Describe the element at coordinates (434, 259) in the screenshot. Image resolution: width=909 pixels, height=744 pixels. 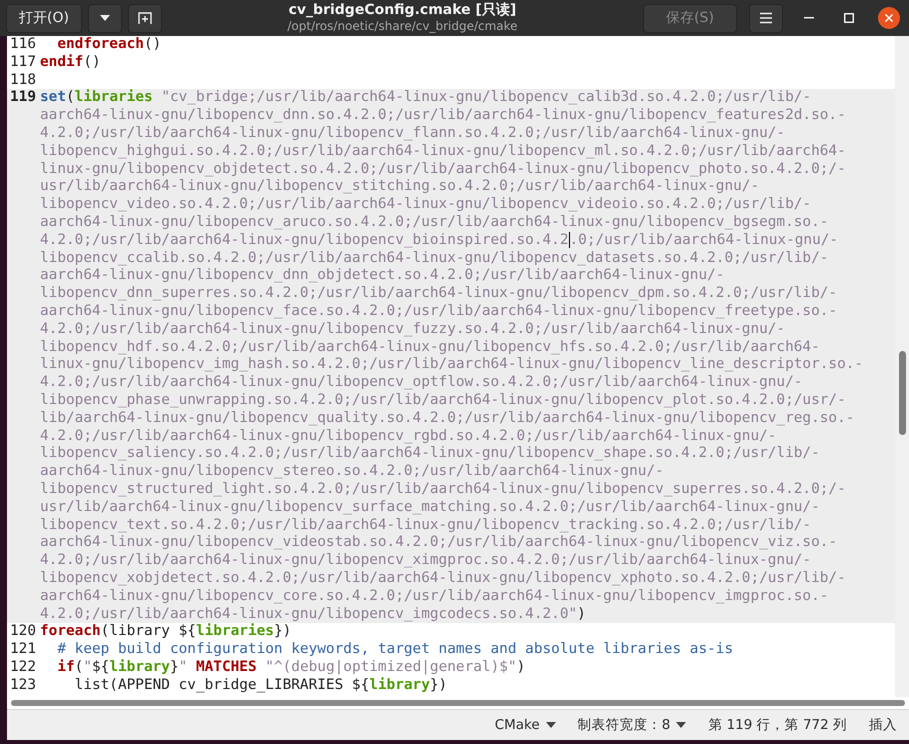
I see `code-line: libopencv_ccalib.so.4.2.0;/usr/lib/aarch64-linux-gnu/libopencv_datasets.so.4.2.0;/usr/lib/-` at that location.